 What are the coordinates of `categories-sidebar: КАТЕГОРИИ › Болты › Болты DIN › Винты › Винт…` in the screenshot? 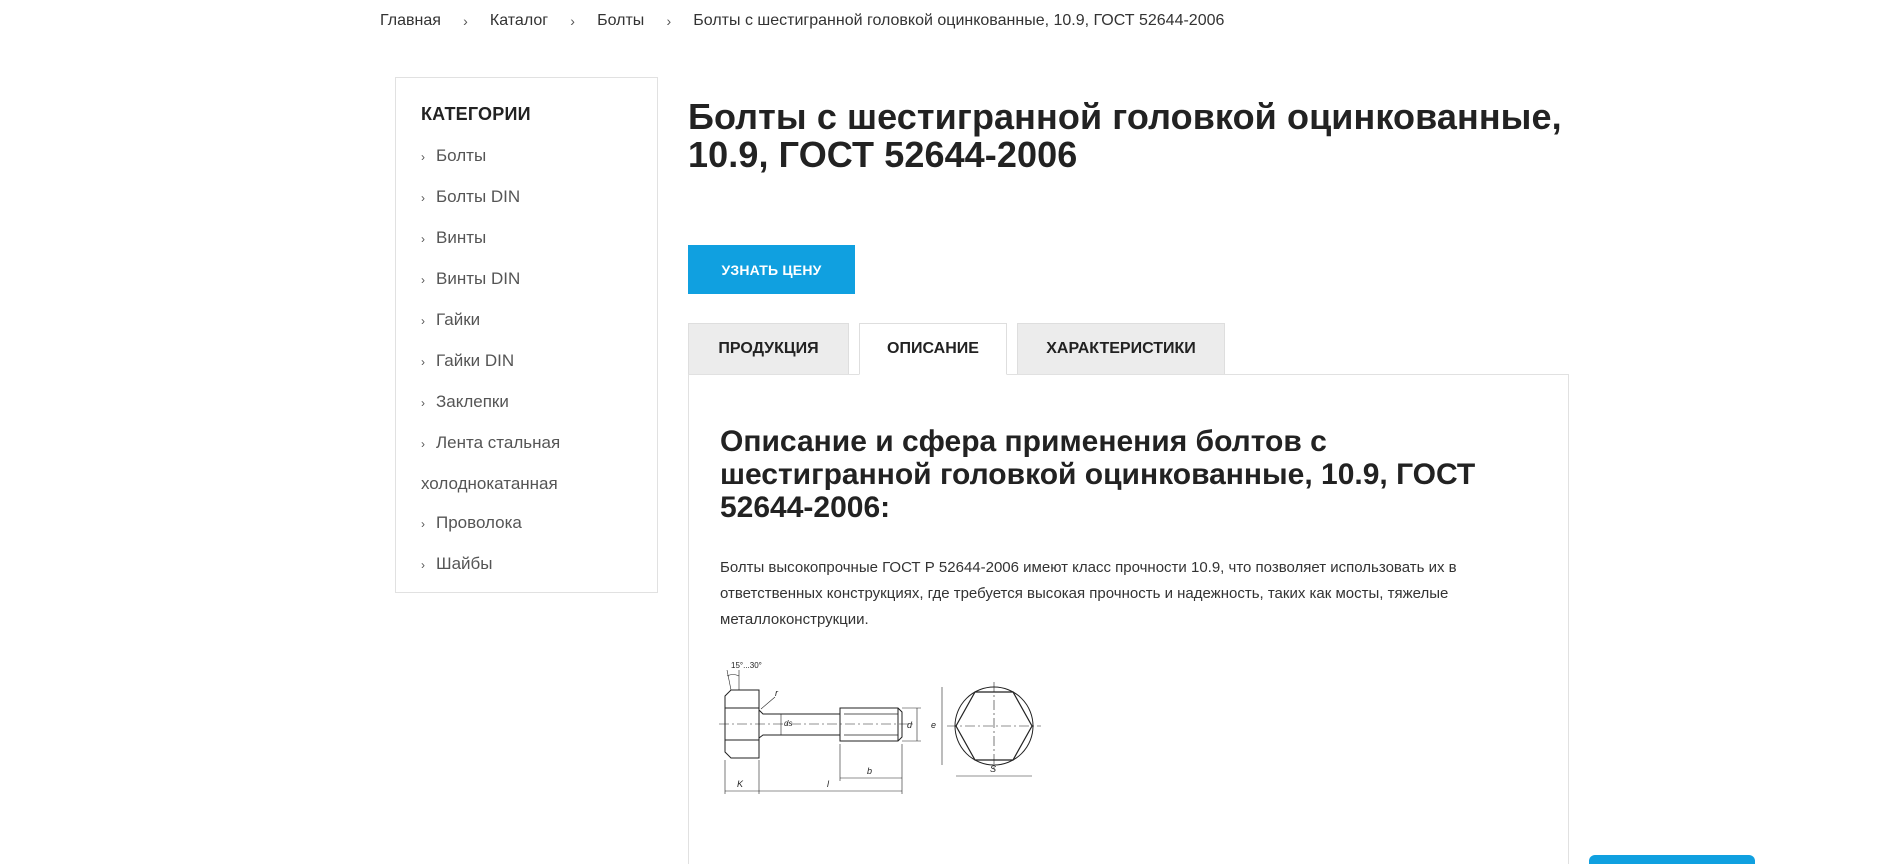 It's located at (526, 335).